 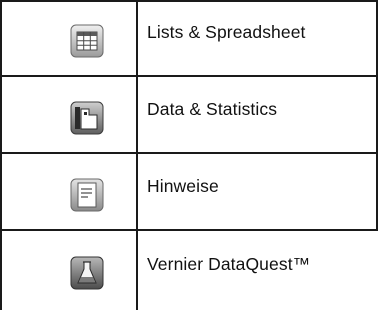 What do you see at coordinates (87, 41) in the screenshot?
I see `lists-spreadsheet-icon` at bounding box center [87, 41].